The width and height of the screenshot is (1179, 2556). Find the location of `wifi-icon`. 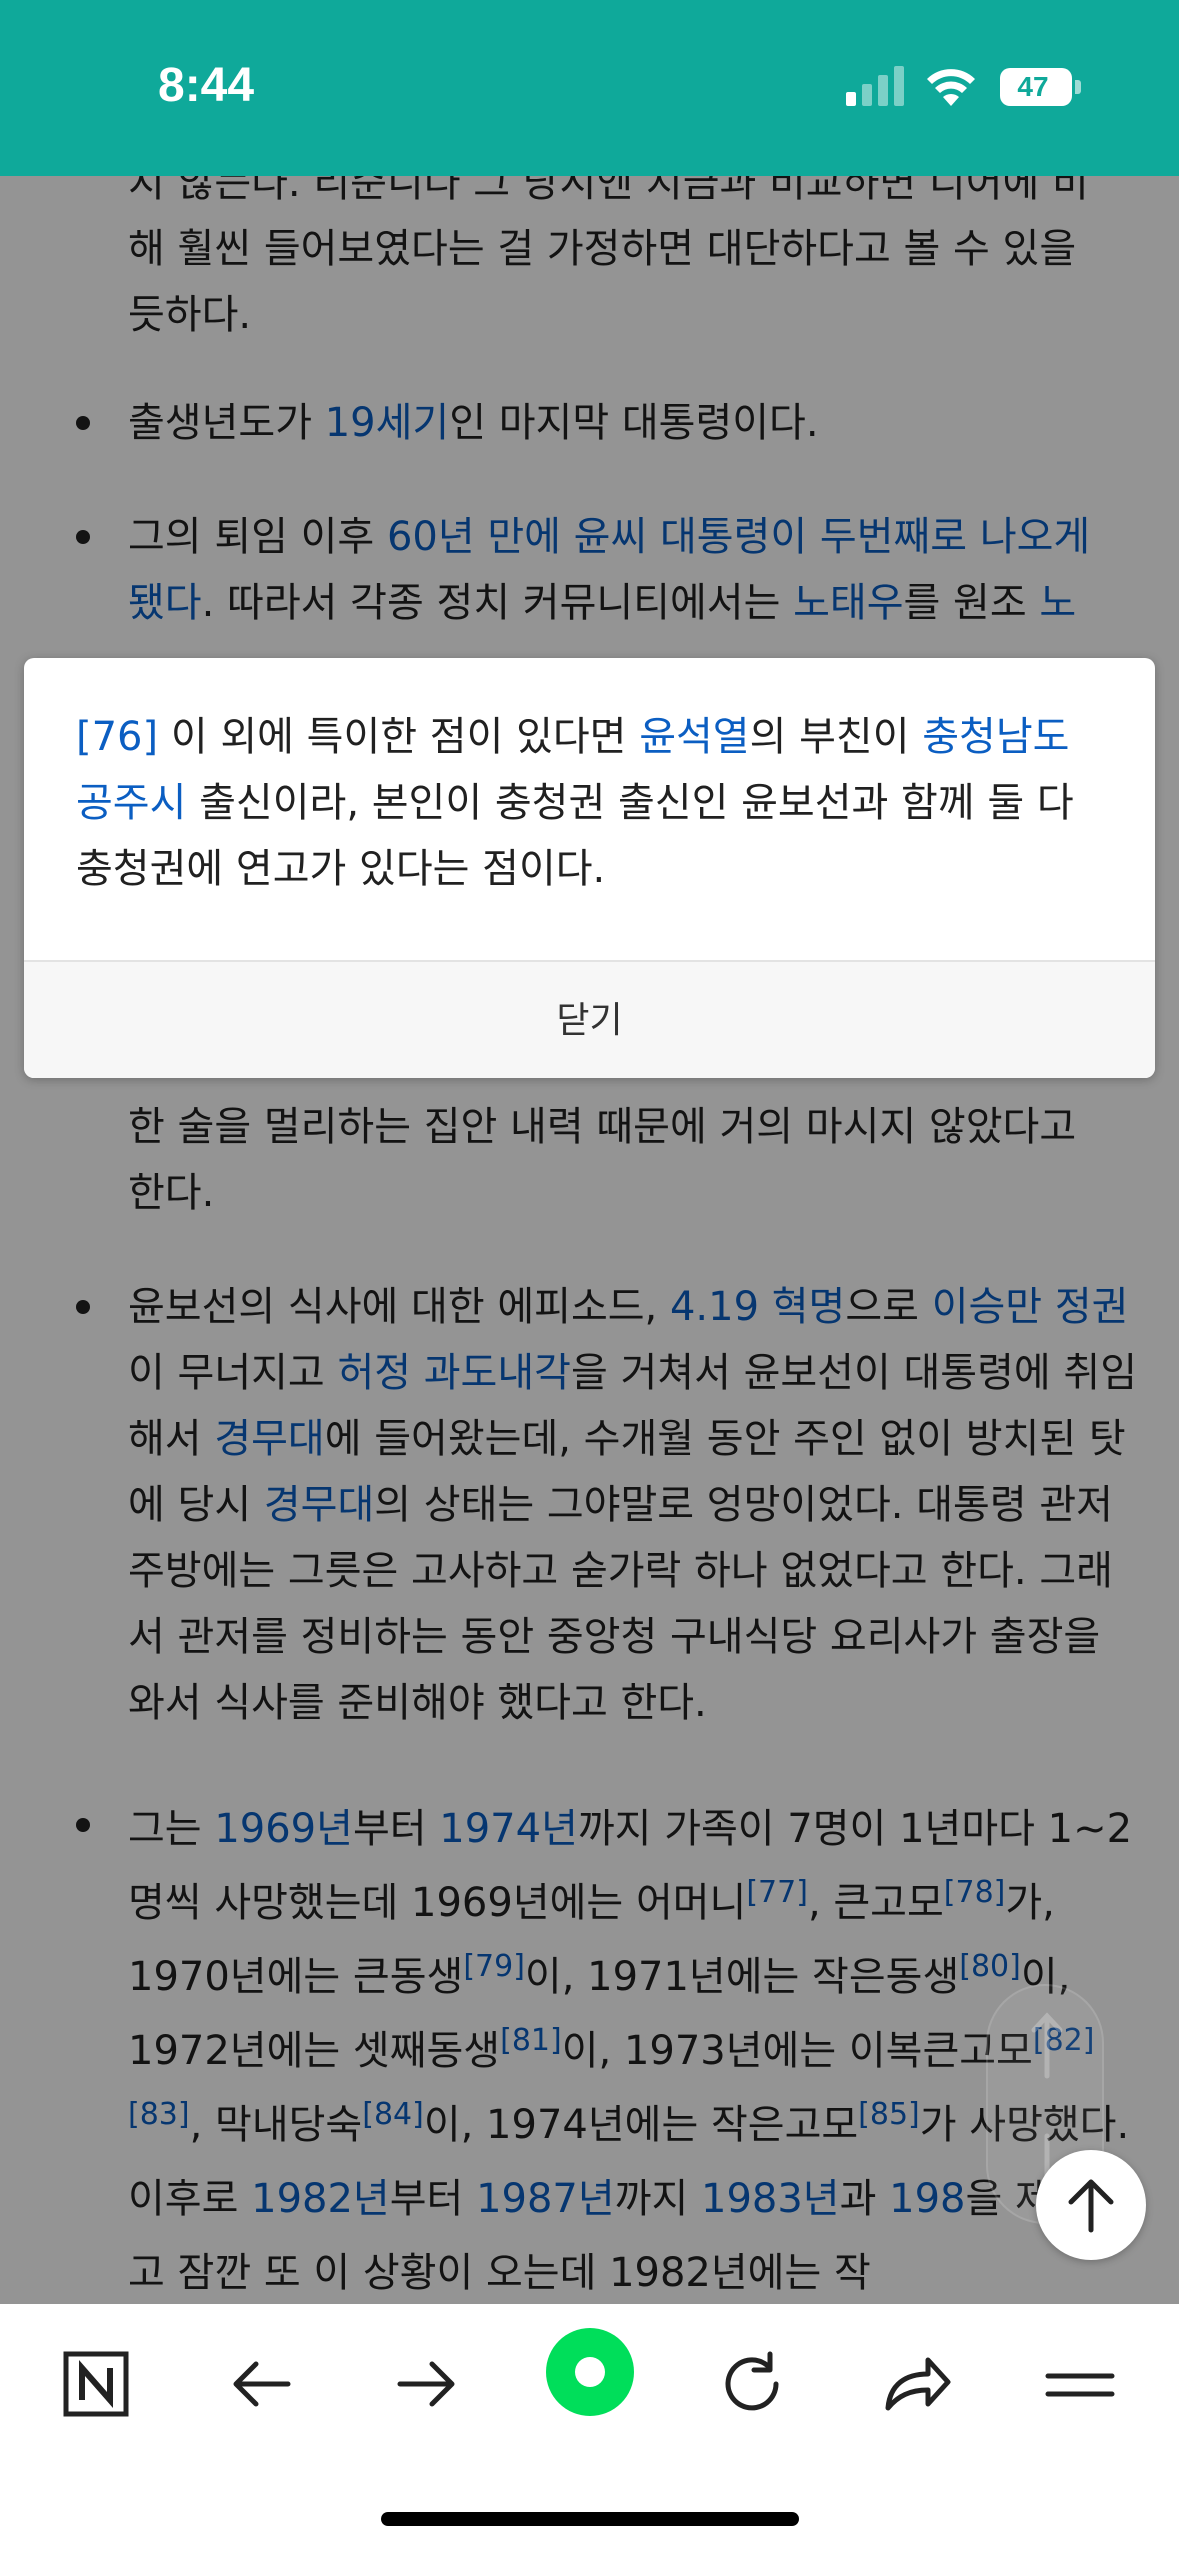

wifi-icon is located at coordinates (951, 87).